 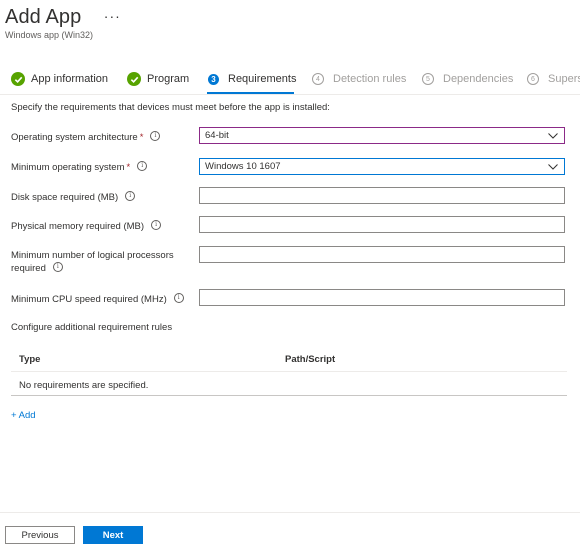 What do you see at coordinates (23, 415) in the screenshot?
I see `add-requirement-link: + Add` at bounding box center [23, 415].